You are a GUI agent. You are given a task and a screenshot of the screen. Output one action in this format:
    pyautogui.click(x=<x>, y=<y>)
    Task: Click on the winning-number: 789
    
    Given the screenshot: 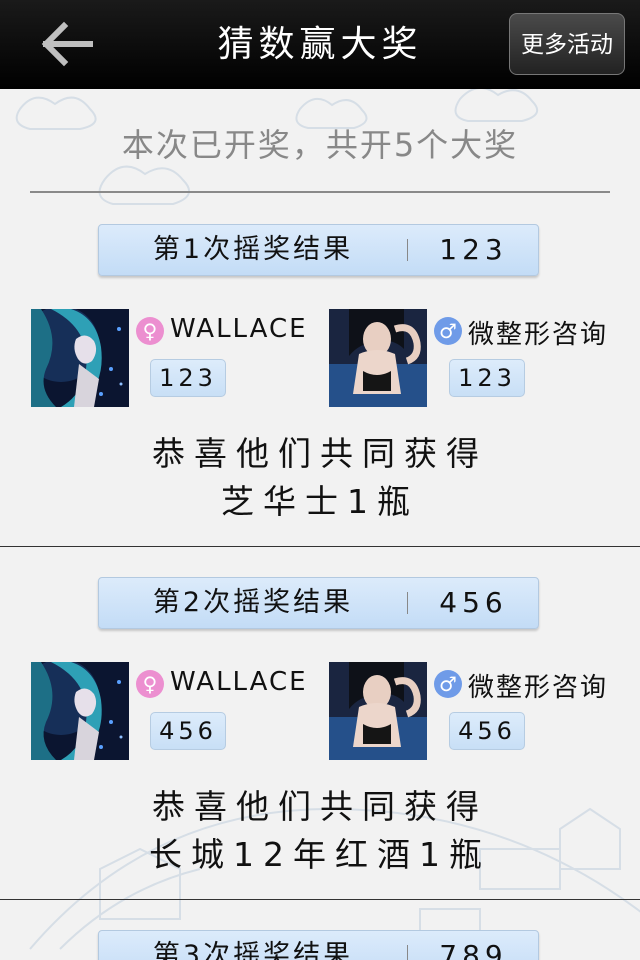 What is the action you would take?
    pyautogui.click(x=473, y=949)
    